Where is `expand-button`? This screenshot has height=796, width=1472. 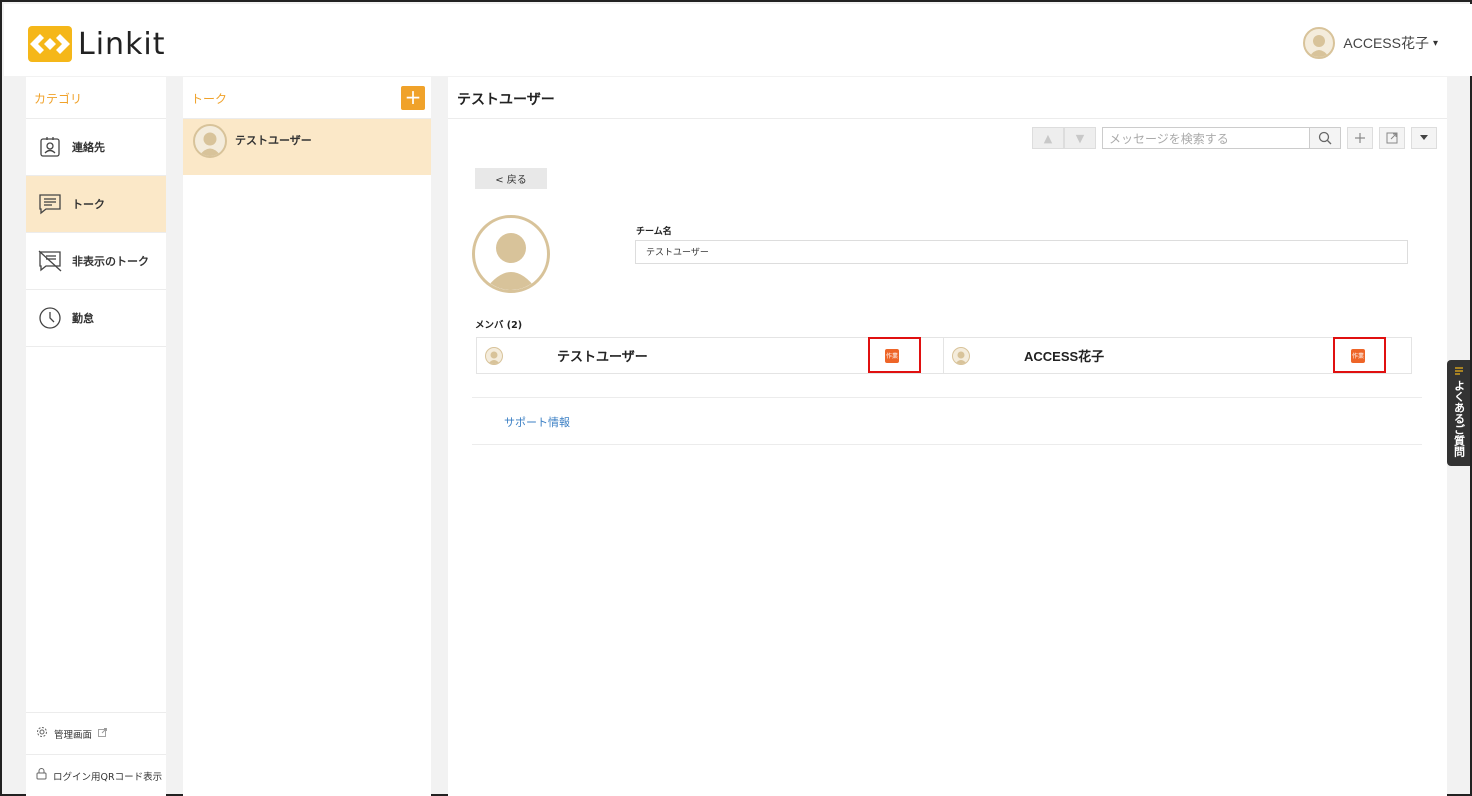
expand-button is located at coordinates (1392, 138).